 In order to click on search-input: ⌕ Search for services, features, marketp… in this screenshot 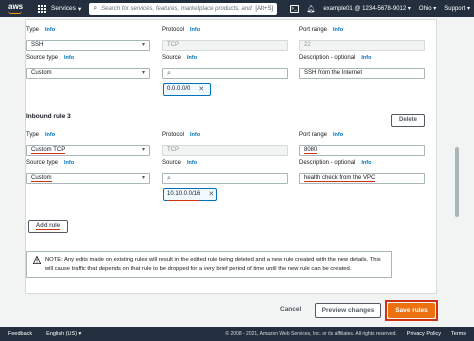, I will do `click(183, 8)`.